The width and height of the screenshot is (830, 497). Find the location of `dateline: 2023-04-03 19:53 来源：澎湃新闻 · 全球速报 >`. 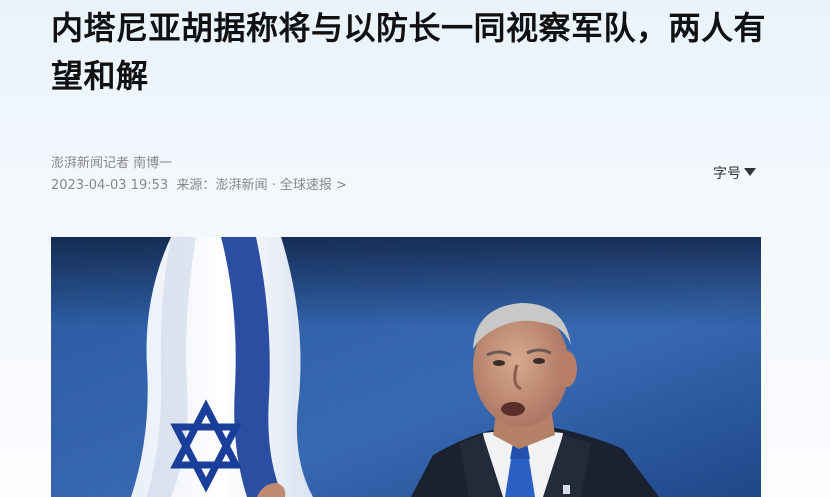

dateline: 2023-04-03 19:53 来源：澎湃新闻 · 全球速报 > is located at coordinates (199, 183).